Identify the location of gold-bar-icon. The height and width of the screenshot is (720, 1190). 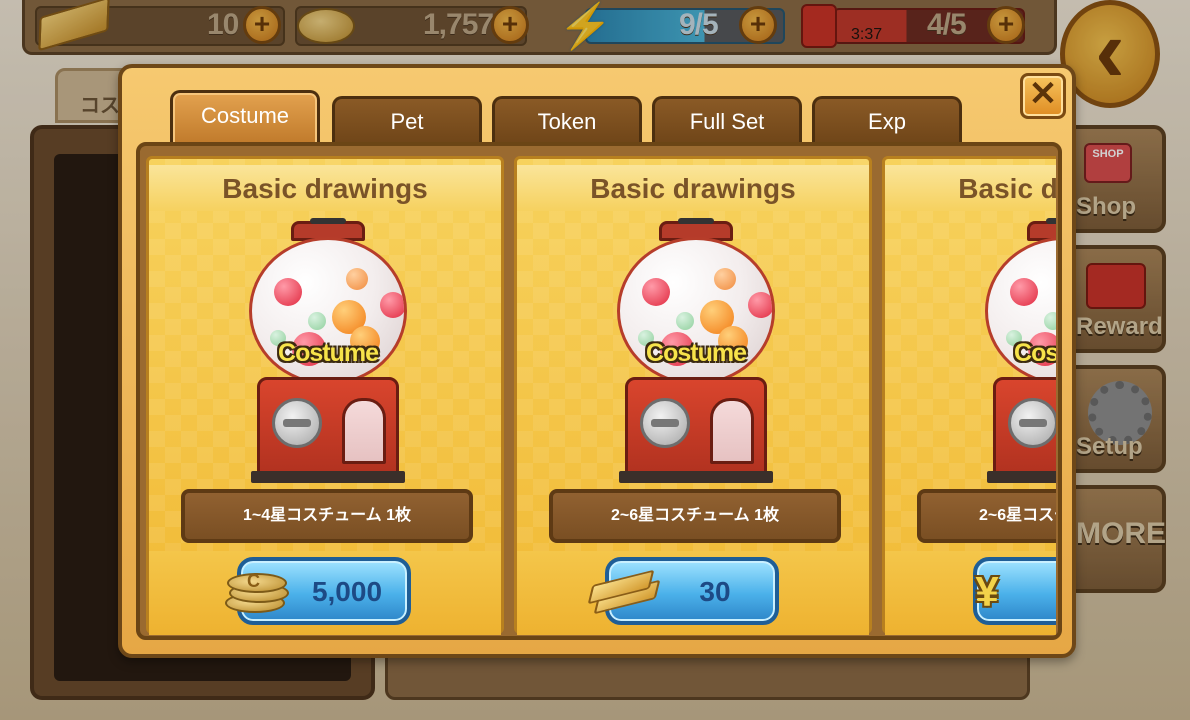
(624, 592).